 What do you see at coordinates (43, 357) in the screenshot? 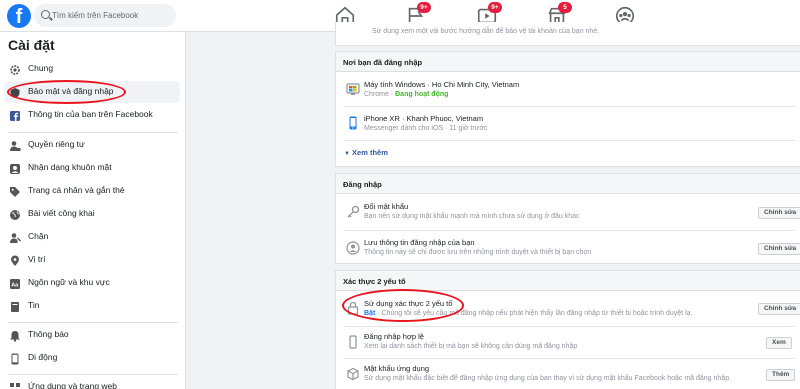
I see `sidebar-item-label: Di động` at bounding box center [43, 357].